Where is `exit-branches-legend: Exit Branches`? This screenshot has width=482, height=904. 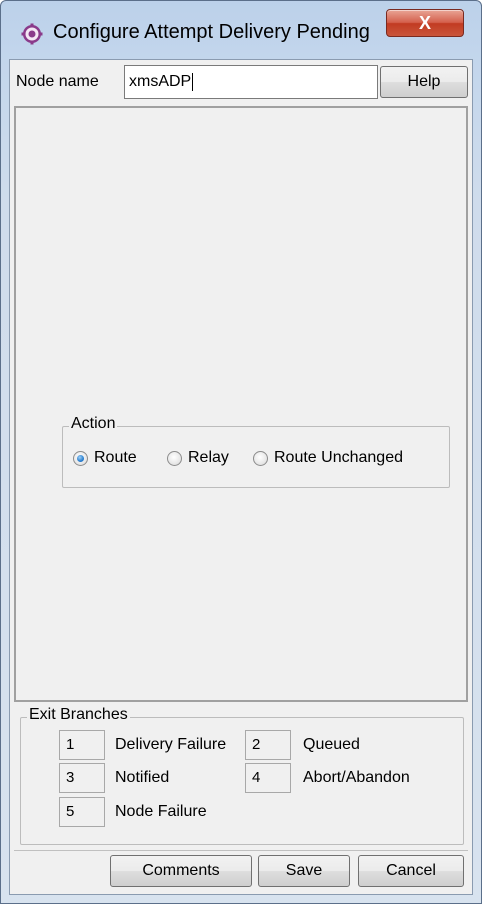
exit-branches-legend: Exit Branches is located at coordinates (78, 715).